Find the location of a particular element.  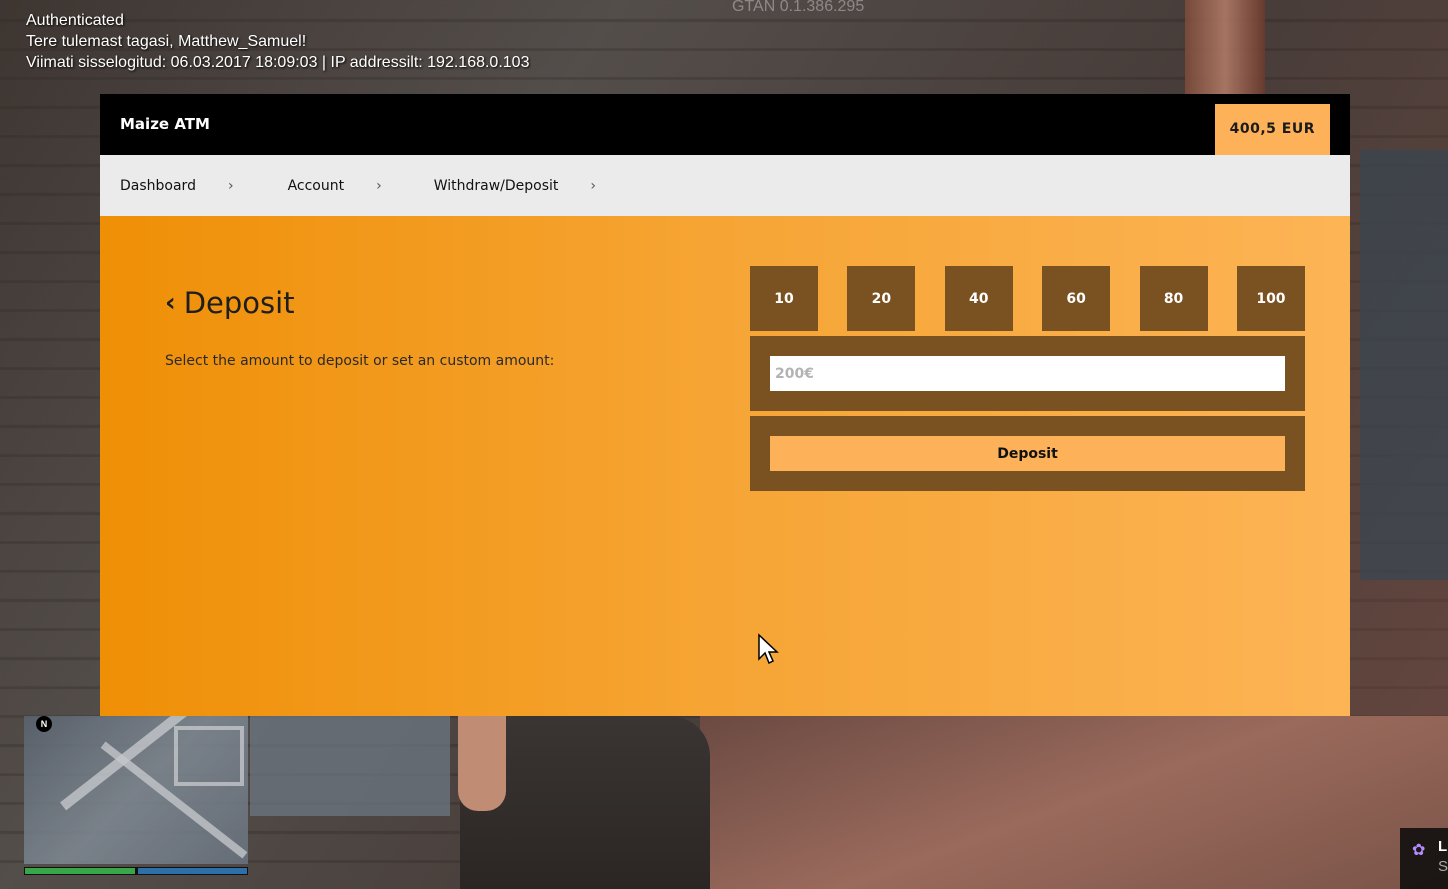

amount-button-40: 40 is located at coordinates (978, 298).